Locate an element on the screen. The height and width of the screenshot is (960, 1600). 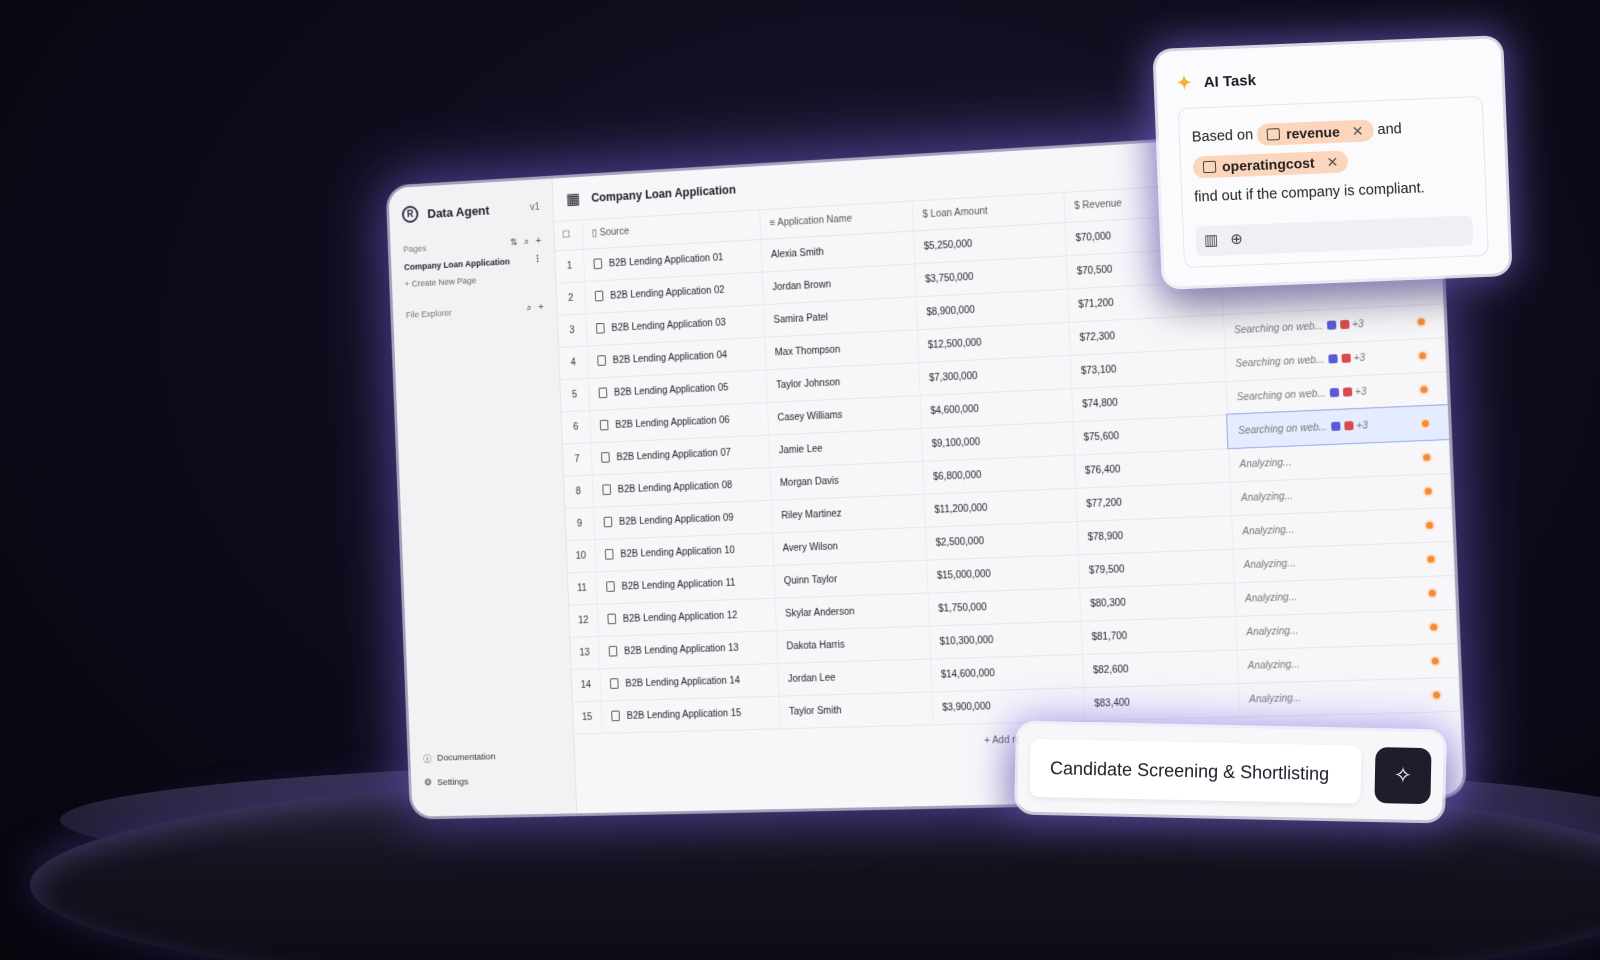
brand: R Data Agent v1 is located at coordinates (470, 211).